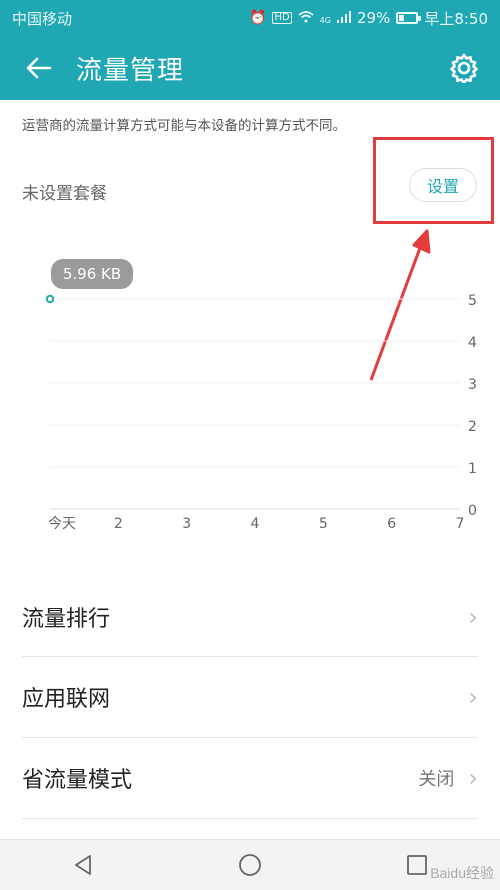  What do you see at coordinates (433, 180) in the screenshot?
I see `highlight-box` at bounding box center [433, 180].